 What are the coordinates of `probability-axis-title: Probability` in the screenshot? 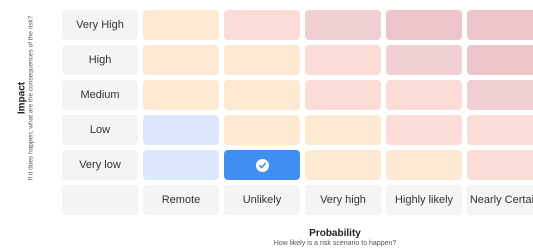 It's located at (335, 233).